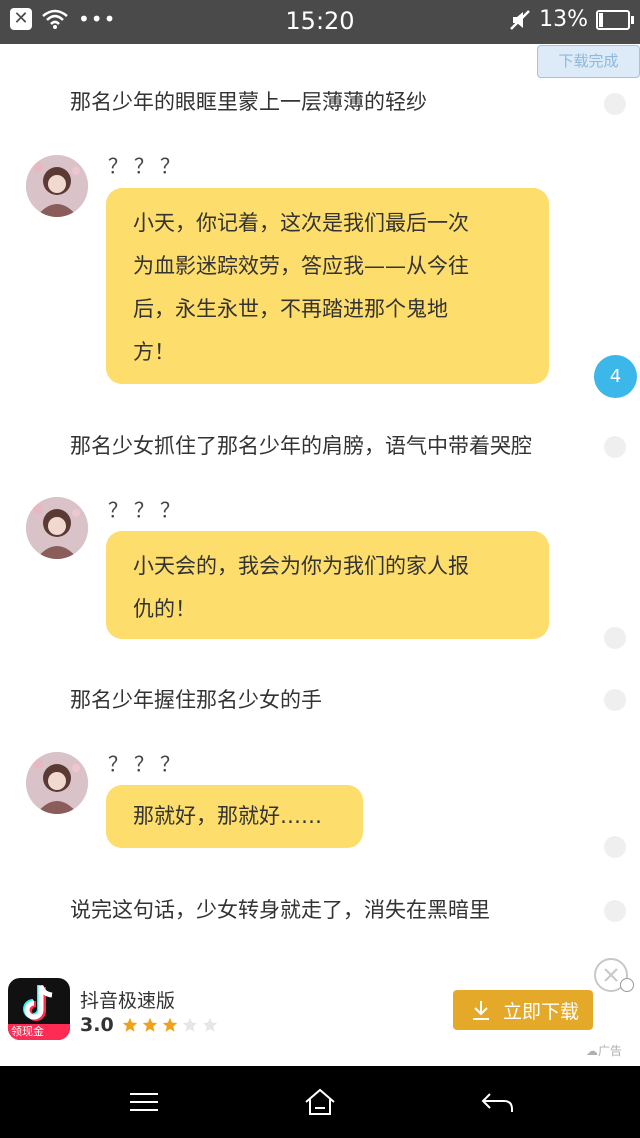 This screenshot has height=1138, width=640. Describe the element at coordinates (290, 309) in the screenshot. I see `bubble-line: 后，永生永世，不再踏进那个鬼地` at that location.